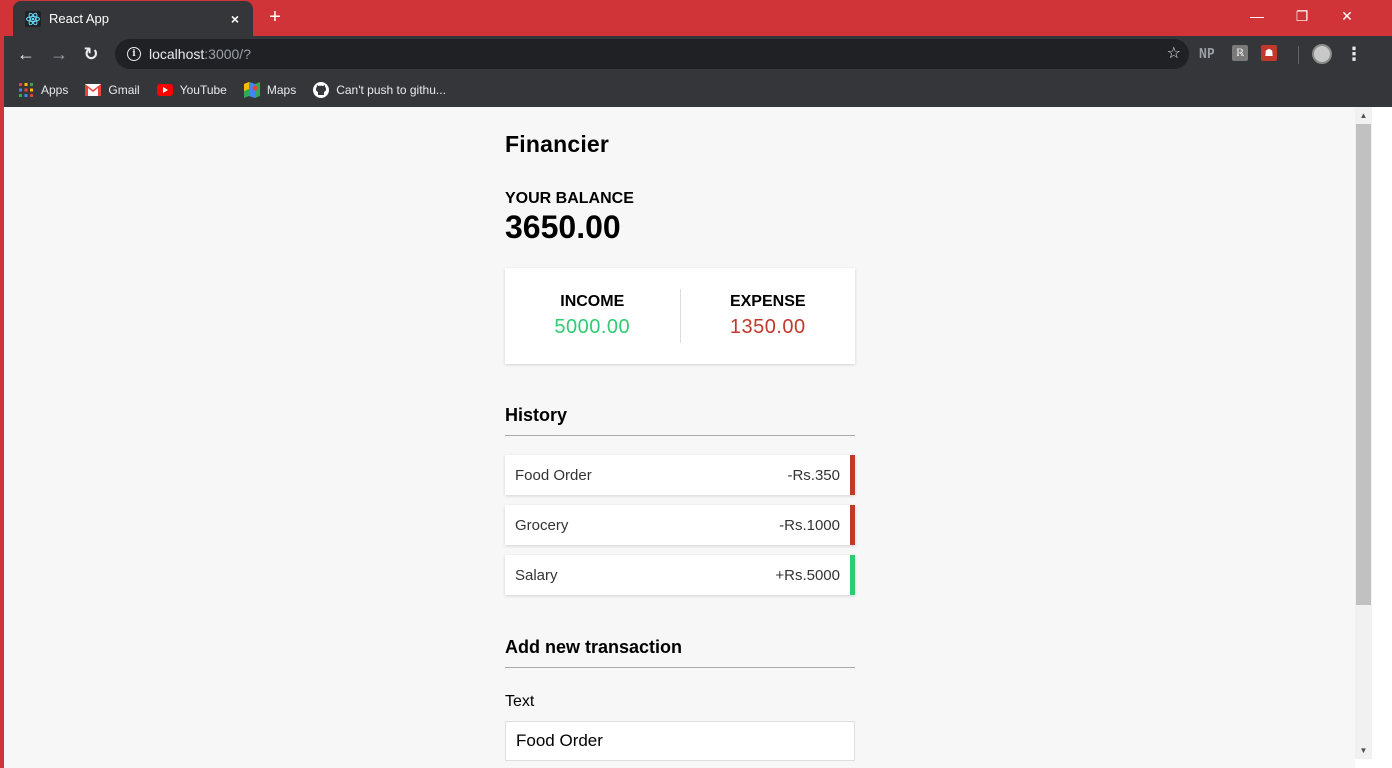 The height and width of the screenshot is (768, 1392). Describe the element at coordinates (1269, 53) in the screenshot. I see `extension-red-icon: ☗` at that location.